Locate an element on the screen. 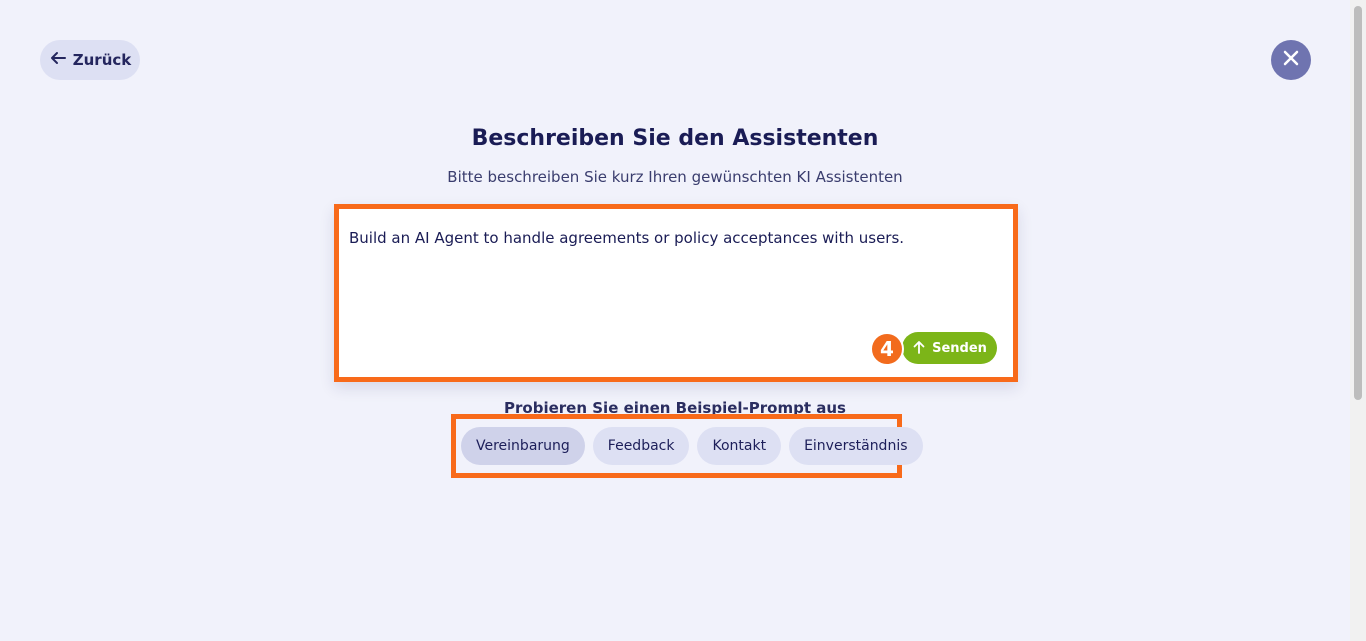 This screenshot has height=641, width=1366. page-title: Beschreiben Sie den Assistenten is located at coordinates (675, 138).